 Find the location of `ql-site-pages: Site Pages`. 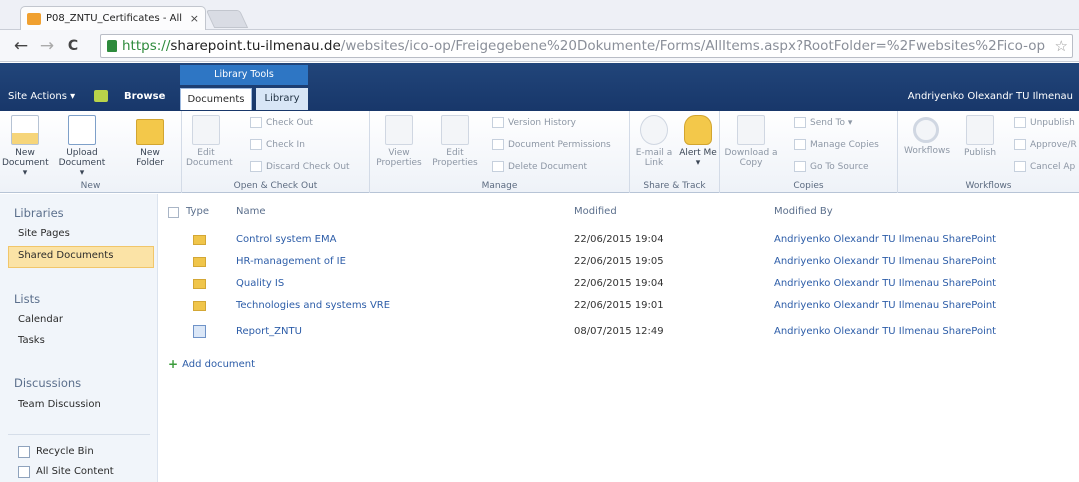

ql-site-pages: Site Pages is located at coordinates (44, 233).